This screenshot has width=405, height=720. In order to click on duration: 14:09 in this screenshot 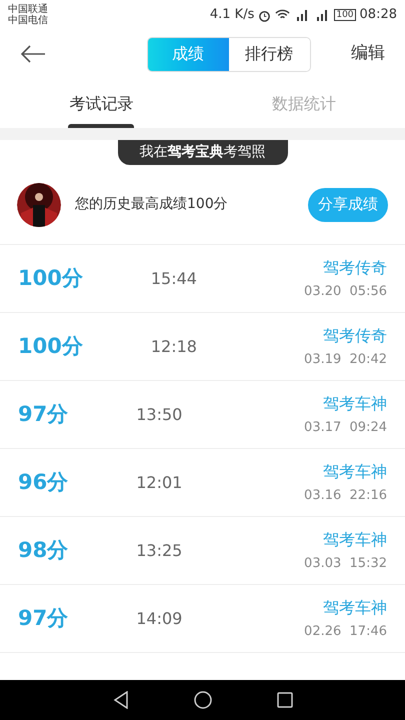, I will do `click(160, 619)`.